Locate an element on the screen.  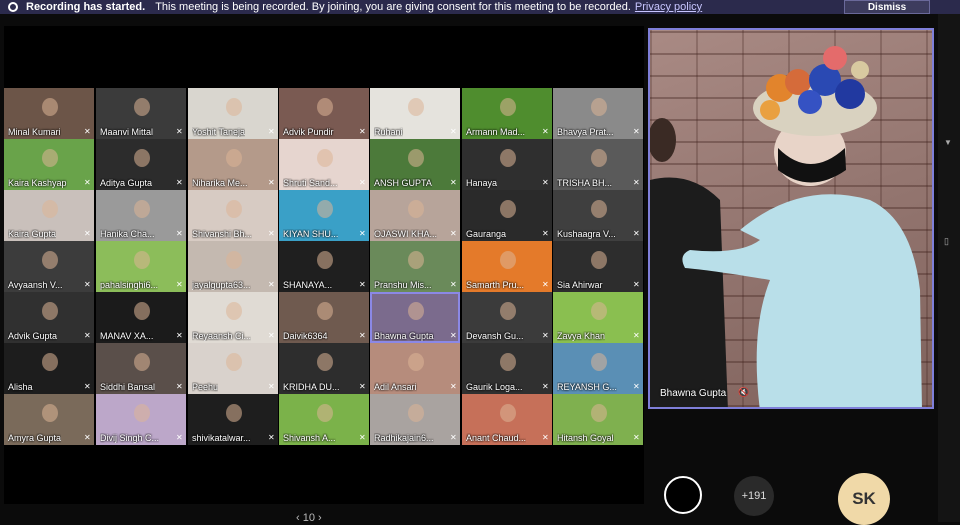
participant-tile: Gaurik Loga... ✕ is located at coordinates (507, 368).